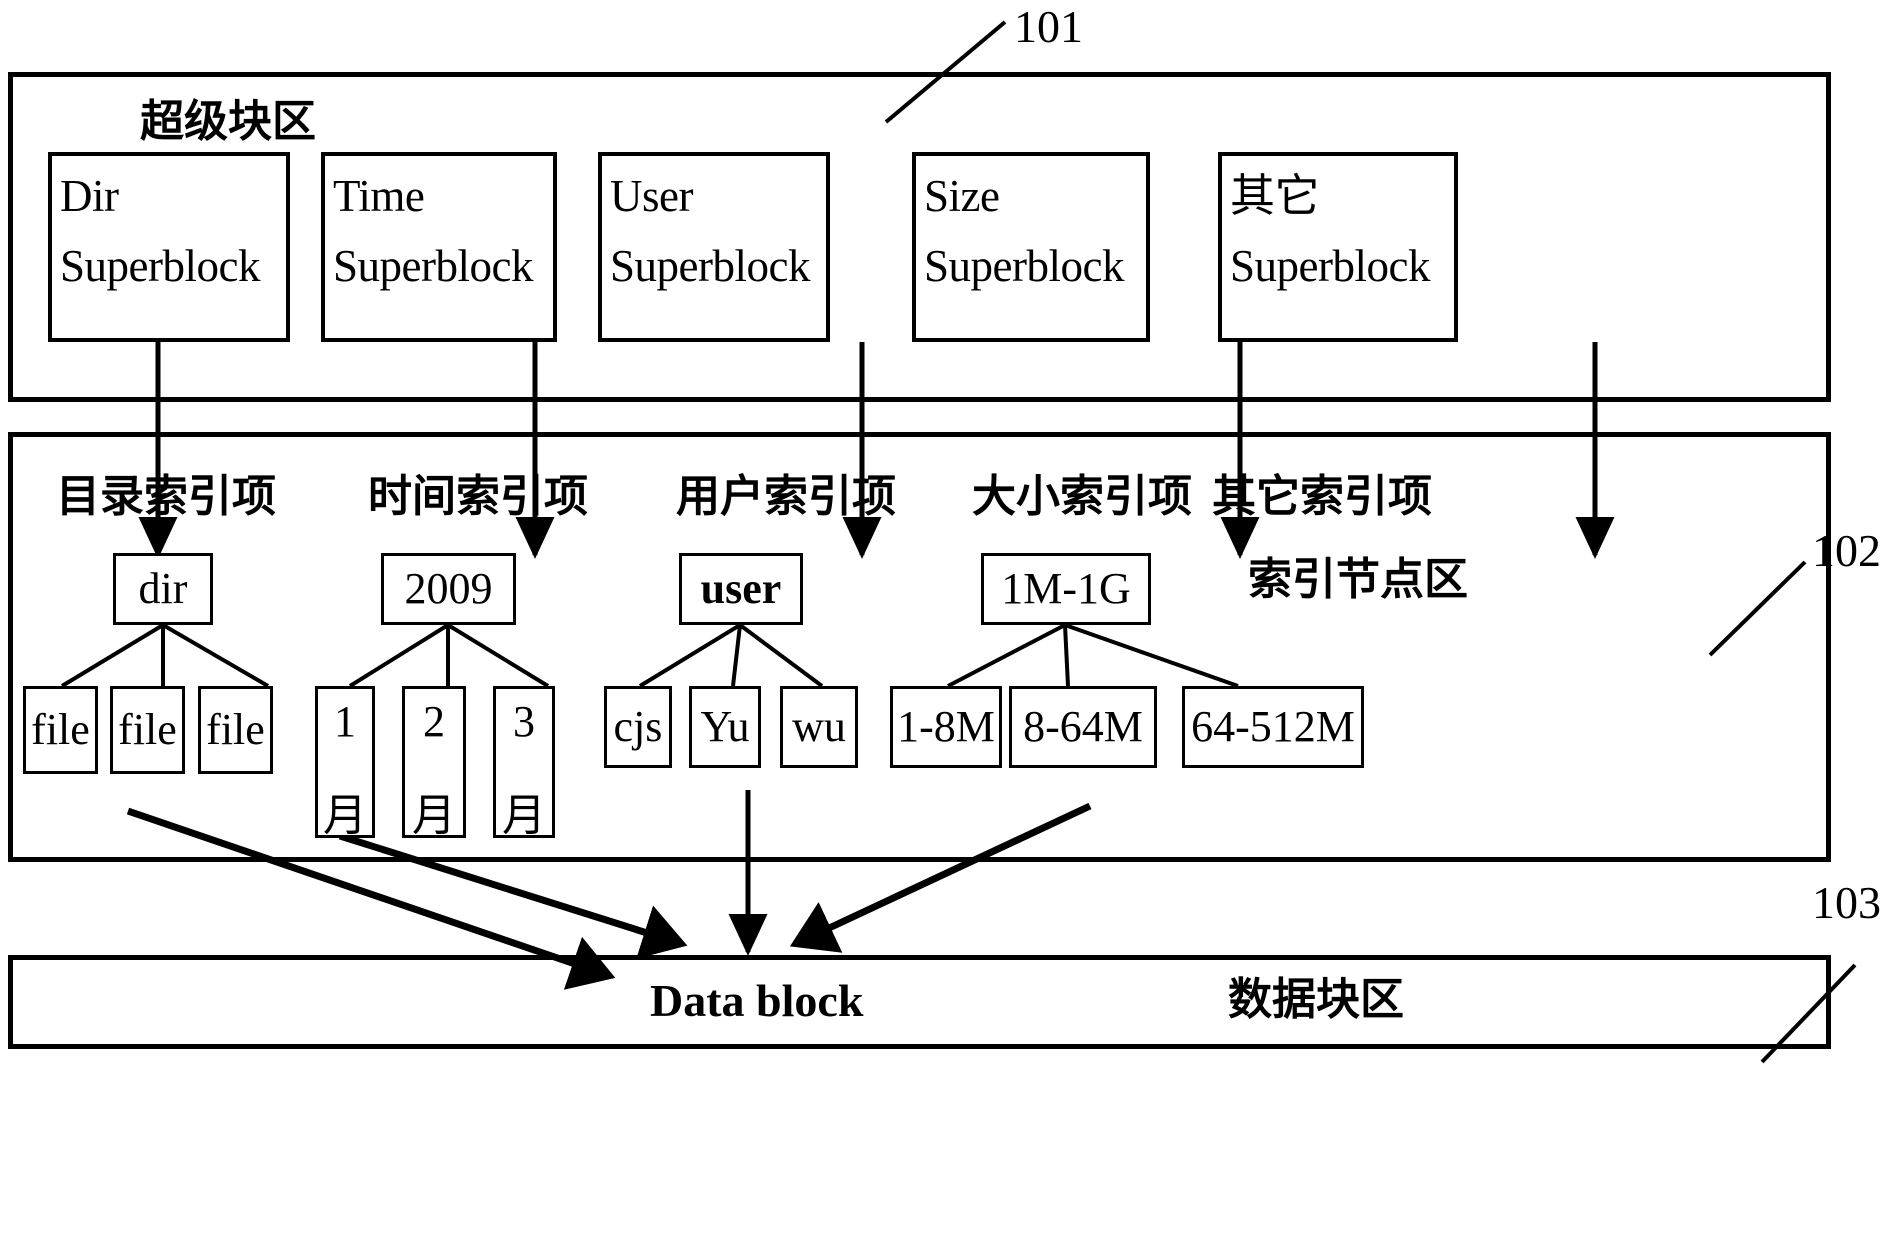 The image size is (1896, 1253). I want to click on datablock-region, so click(919, 1002).